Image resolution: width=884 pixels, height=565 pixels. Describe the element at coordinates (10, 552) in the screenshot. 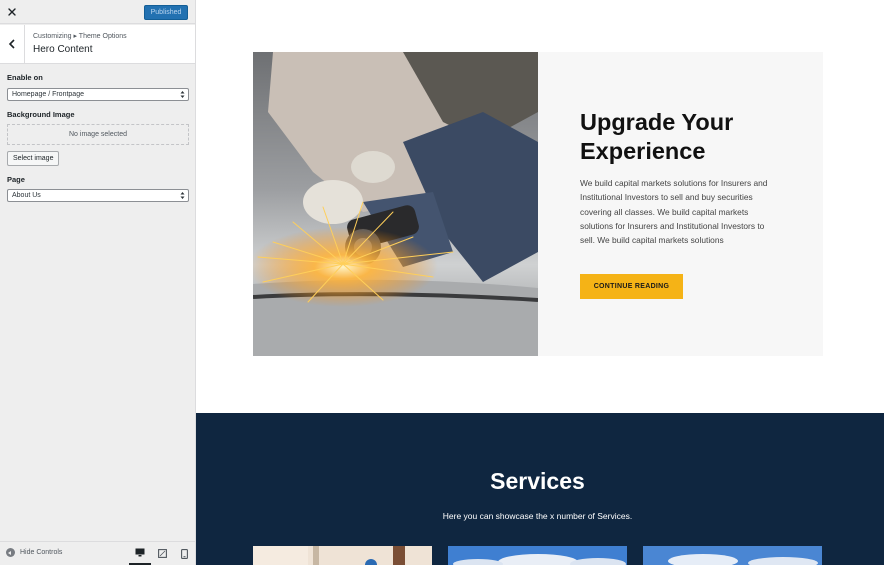

I see `collapse-icon` at that location.